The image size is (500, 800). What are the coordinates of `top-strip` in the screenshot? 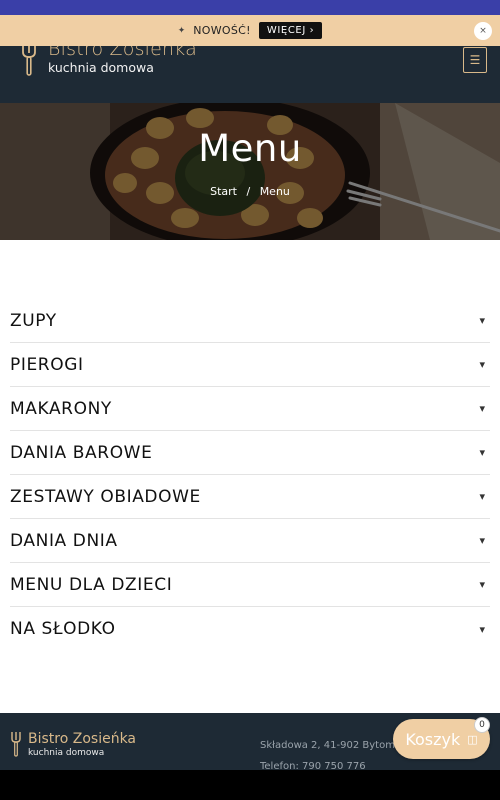 It's located at (250, 7).